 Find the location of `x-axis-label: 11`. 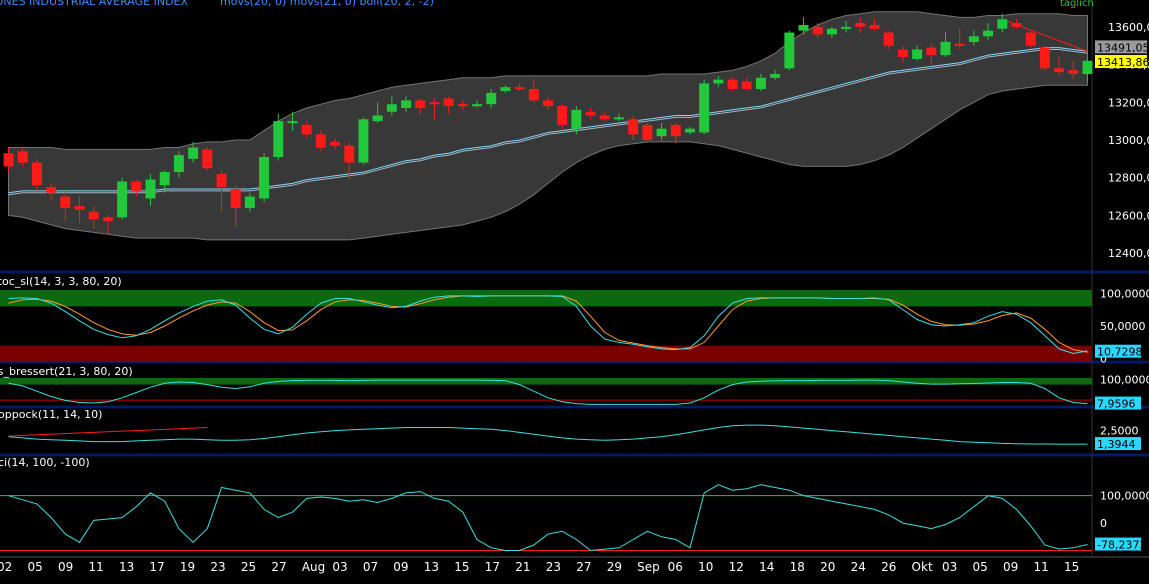

x-axis-label: 11 is located at coordinates (1040, 567).